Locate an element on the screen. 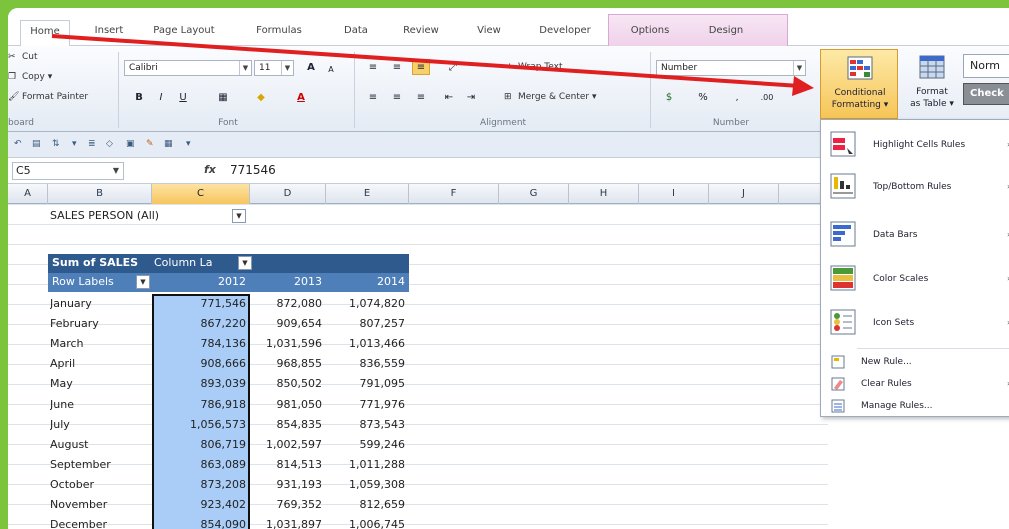 This screenshot has height=529, width=1009. pivot-row-label: September is located at coordinates (100, 465).